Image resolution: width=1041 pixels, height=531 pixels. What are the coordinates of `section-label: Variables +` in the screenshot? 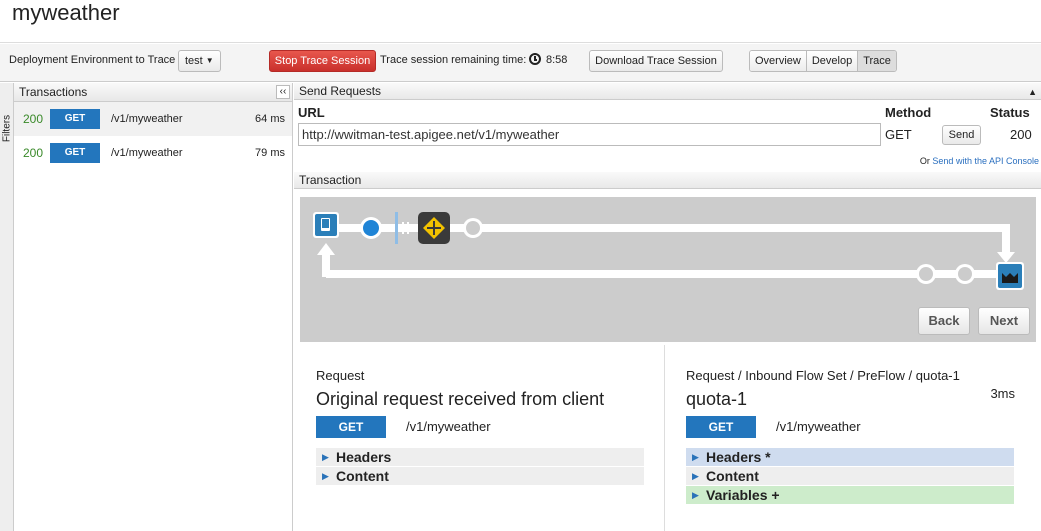 It's located at (743, 495).